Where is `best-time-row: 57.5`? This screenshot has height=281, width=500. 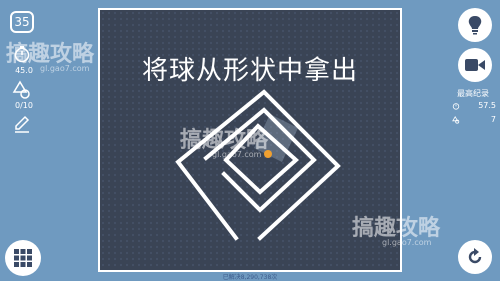
best-time-row: 57.5 is located at coordinates (474, 105).